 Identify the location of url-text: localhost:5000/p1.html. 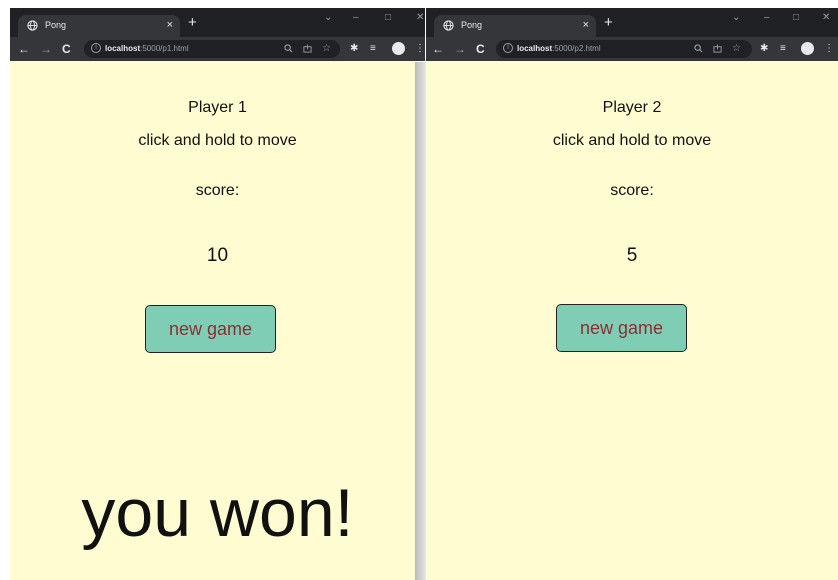
(147, 48).